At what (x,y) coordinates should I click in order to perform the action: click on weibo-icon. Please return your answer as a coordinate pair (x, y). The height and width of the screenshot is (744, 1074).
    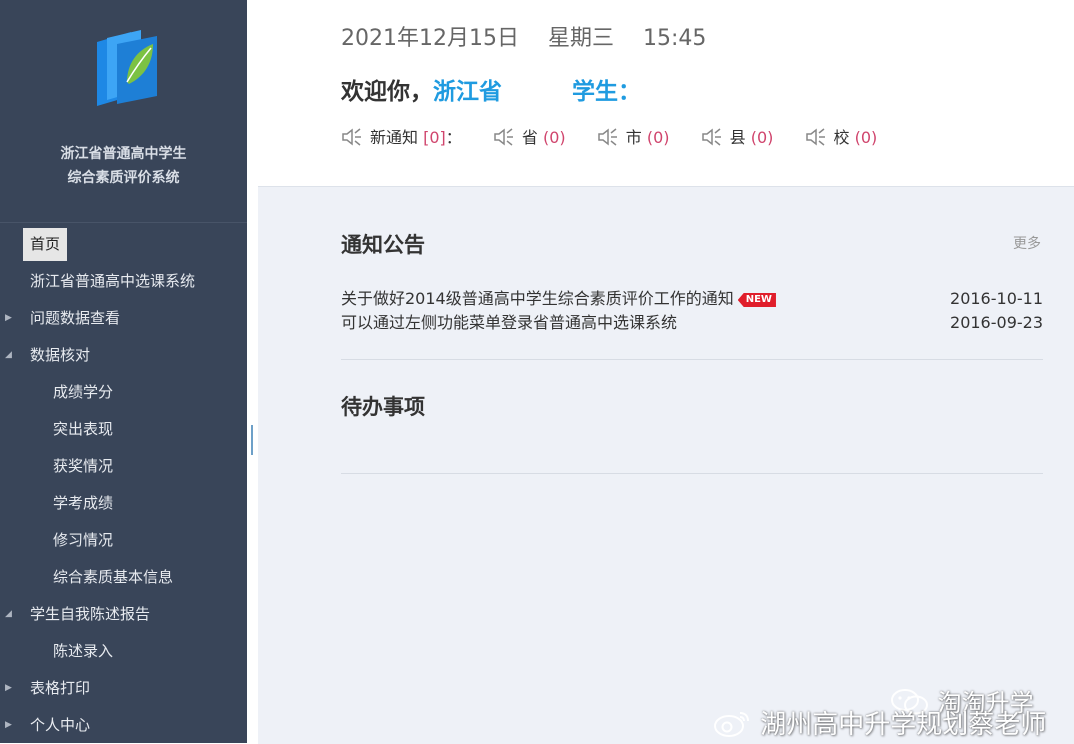
    Looking at the image, I should click on (731, 724).